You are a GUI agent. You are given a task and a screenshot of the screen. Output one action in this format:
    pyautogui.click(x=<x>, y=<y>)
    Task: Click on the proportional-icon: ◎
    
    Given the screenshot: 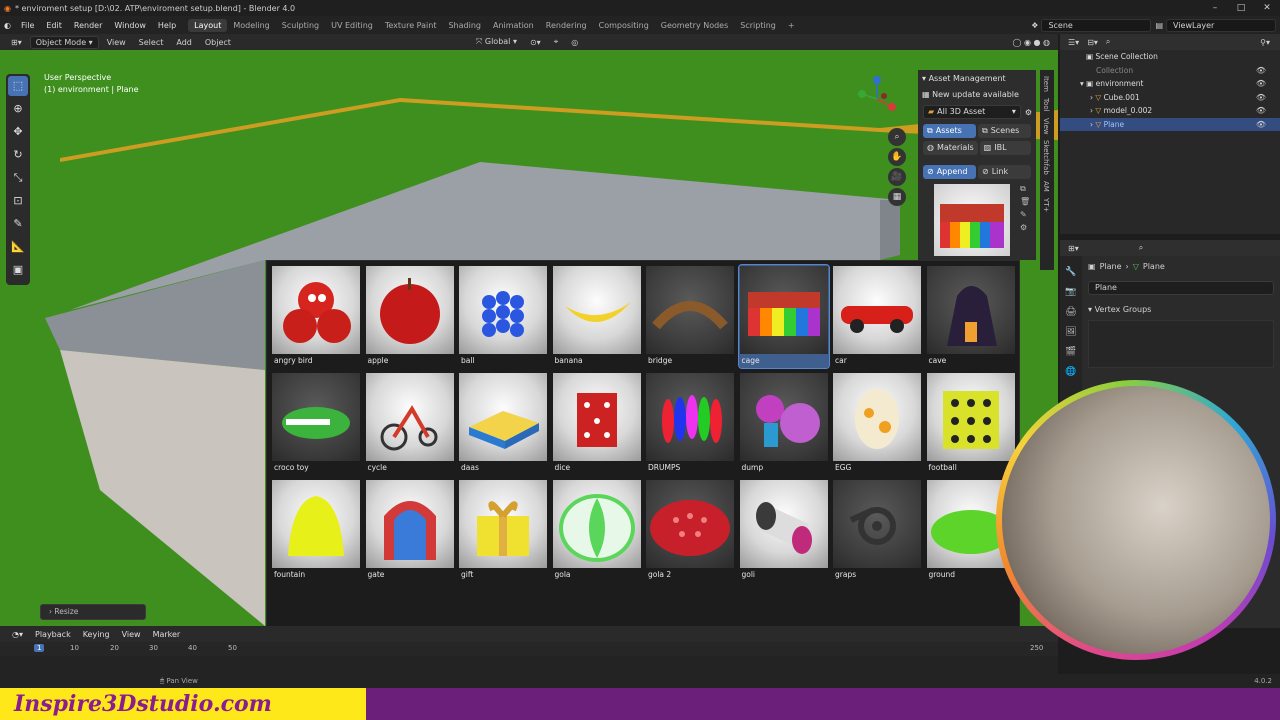 What is the action you would take?
    pyautogui.click(x=574, y=42)
    